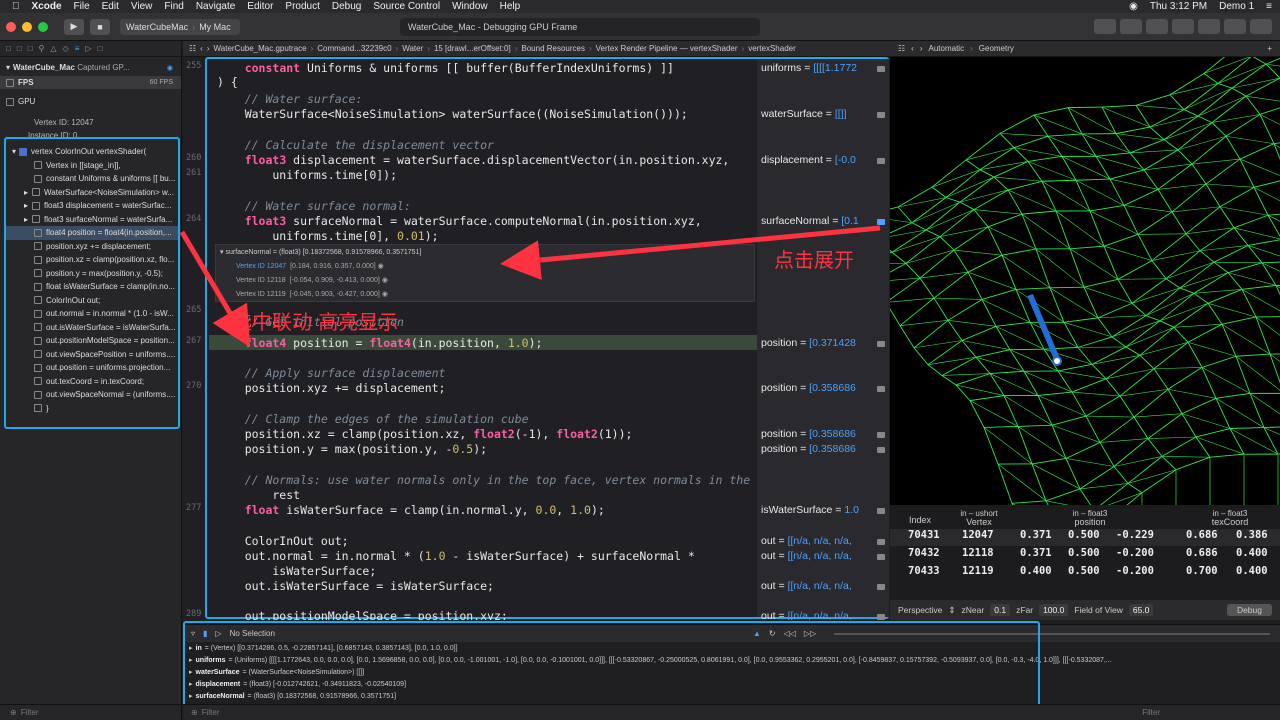 This screenshot has width=1280, height=720. Describe the element at coordinates (100, 48) in the screenshot. I see `report-icon: □` at that location.